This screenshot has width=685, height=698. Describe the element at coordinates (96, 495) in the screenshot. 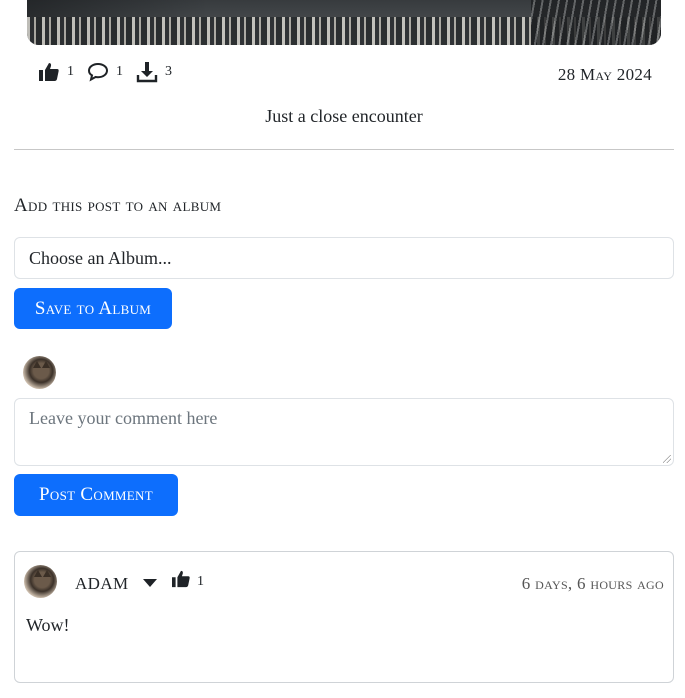

I see `post-comment-button: Post Comment` at that location.